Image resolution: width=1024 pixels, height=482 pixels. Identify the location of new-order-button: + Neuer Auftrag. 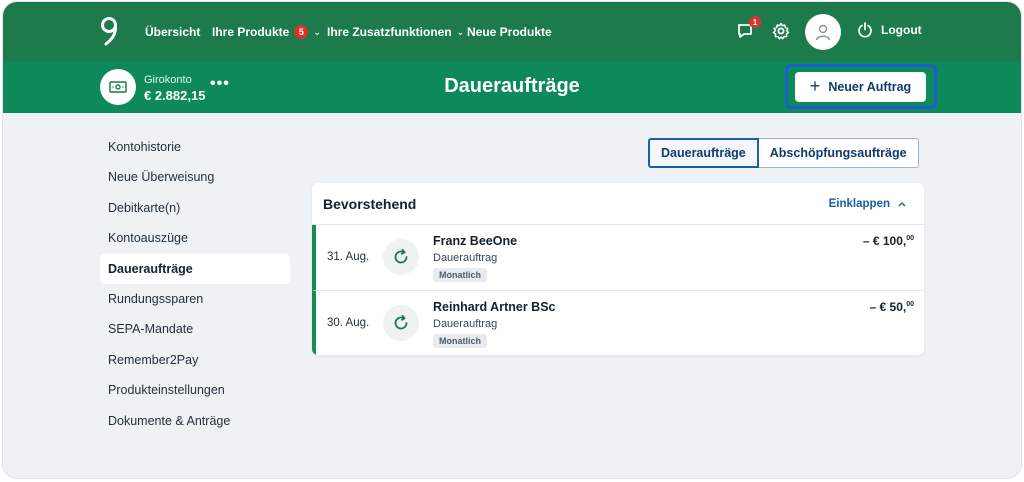
(860, 87).